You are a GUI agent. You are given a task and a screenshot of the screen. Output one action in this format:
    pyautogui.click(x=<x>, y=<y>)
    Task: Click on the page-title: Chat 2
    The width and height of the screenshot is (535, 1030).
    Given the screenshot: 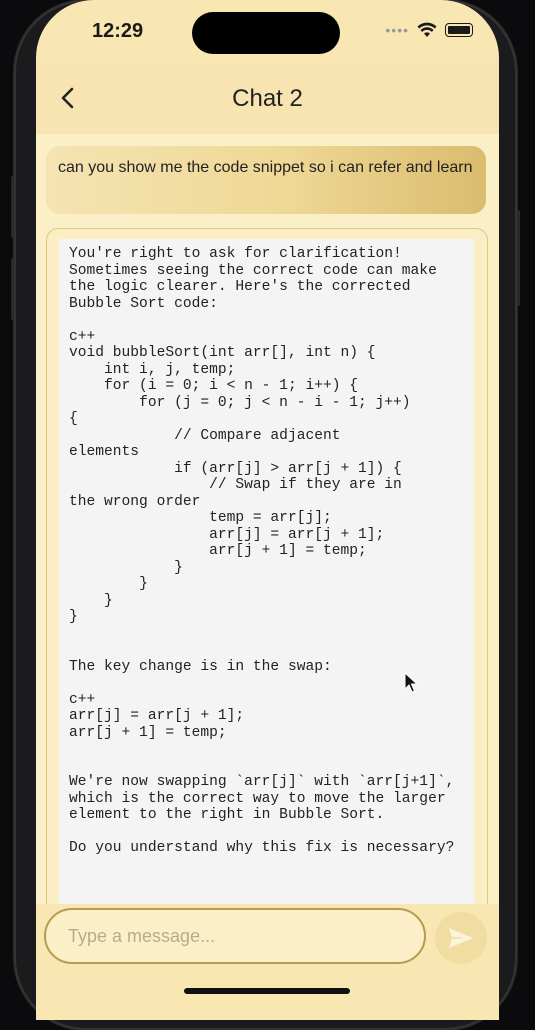 What is the action you would take?
    pyautogui.click(x=267, y=98)
    